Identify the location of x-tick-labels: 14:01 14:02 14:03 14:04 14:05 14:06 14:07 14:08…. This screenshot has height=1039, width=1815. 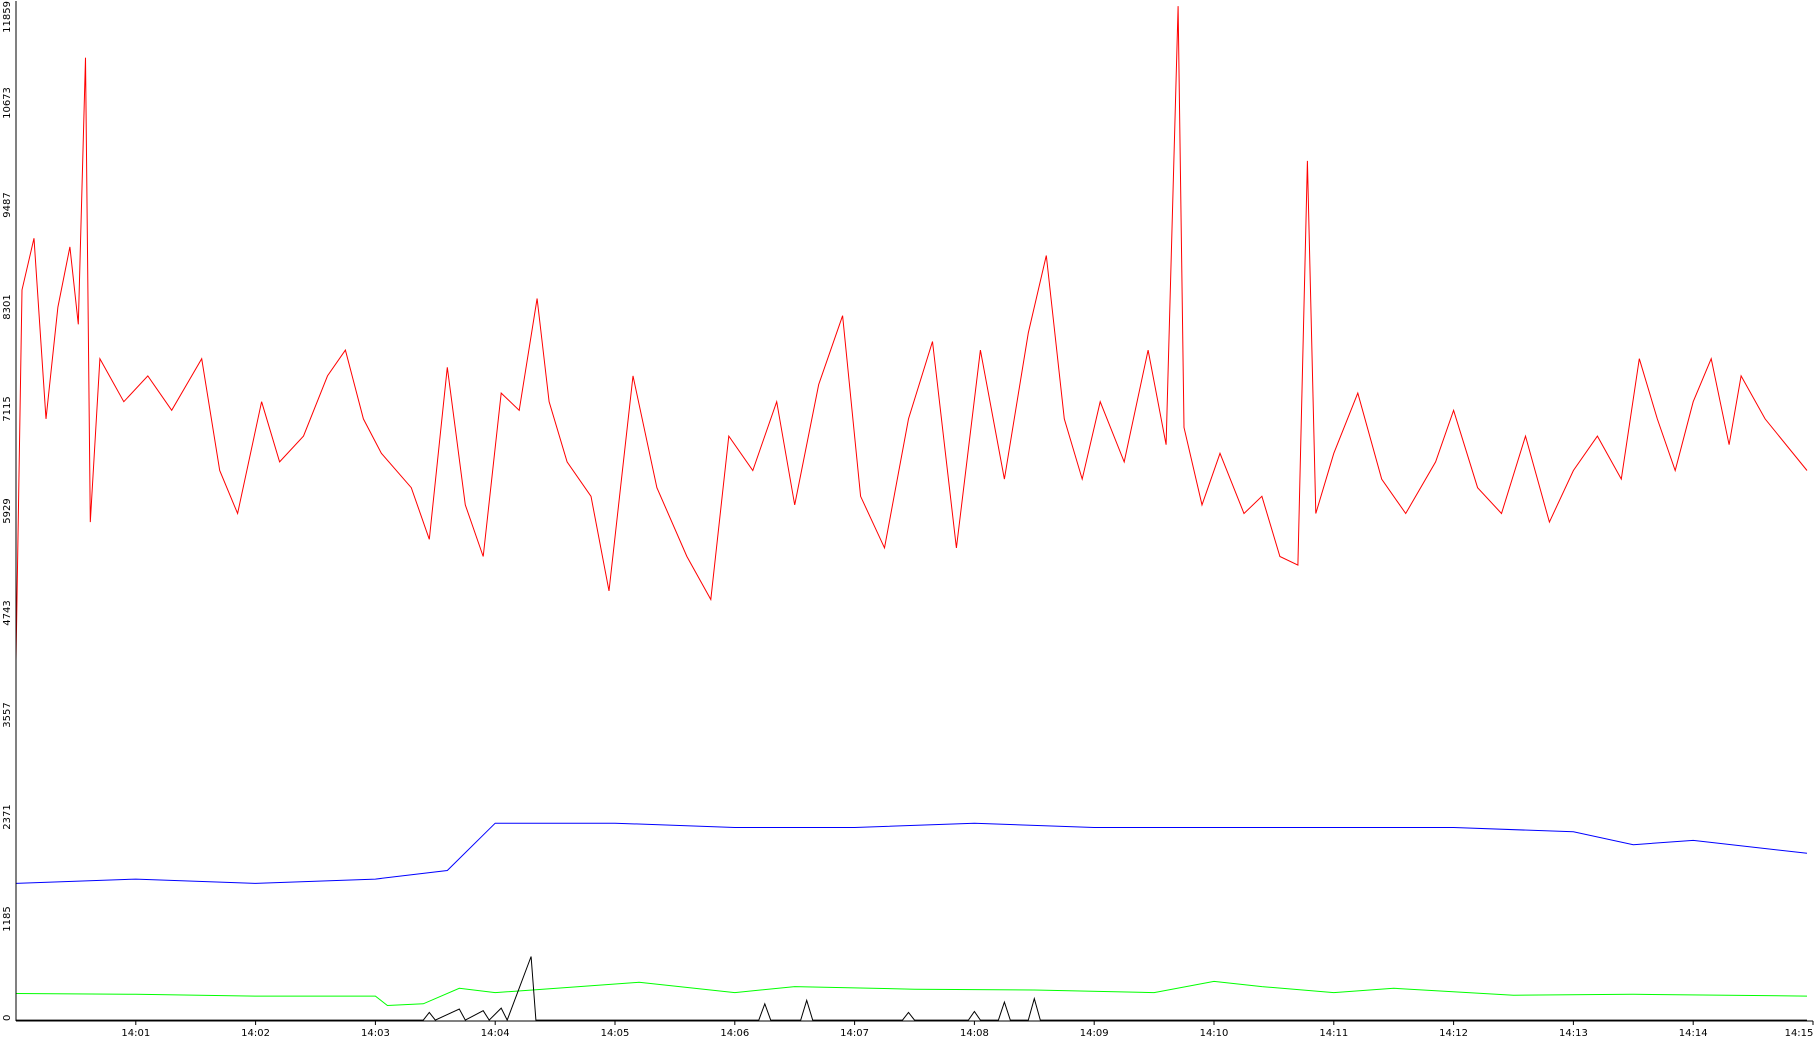
(967, 1030).